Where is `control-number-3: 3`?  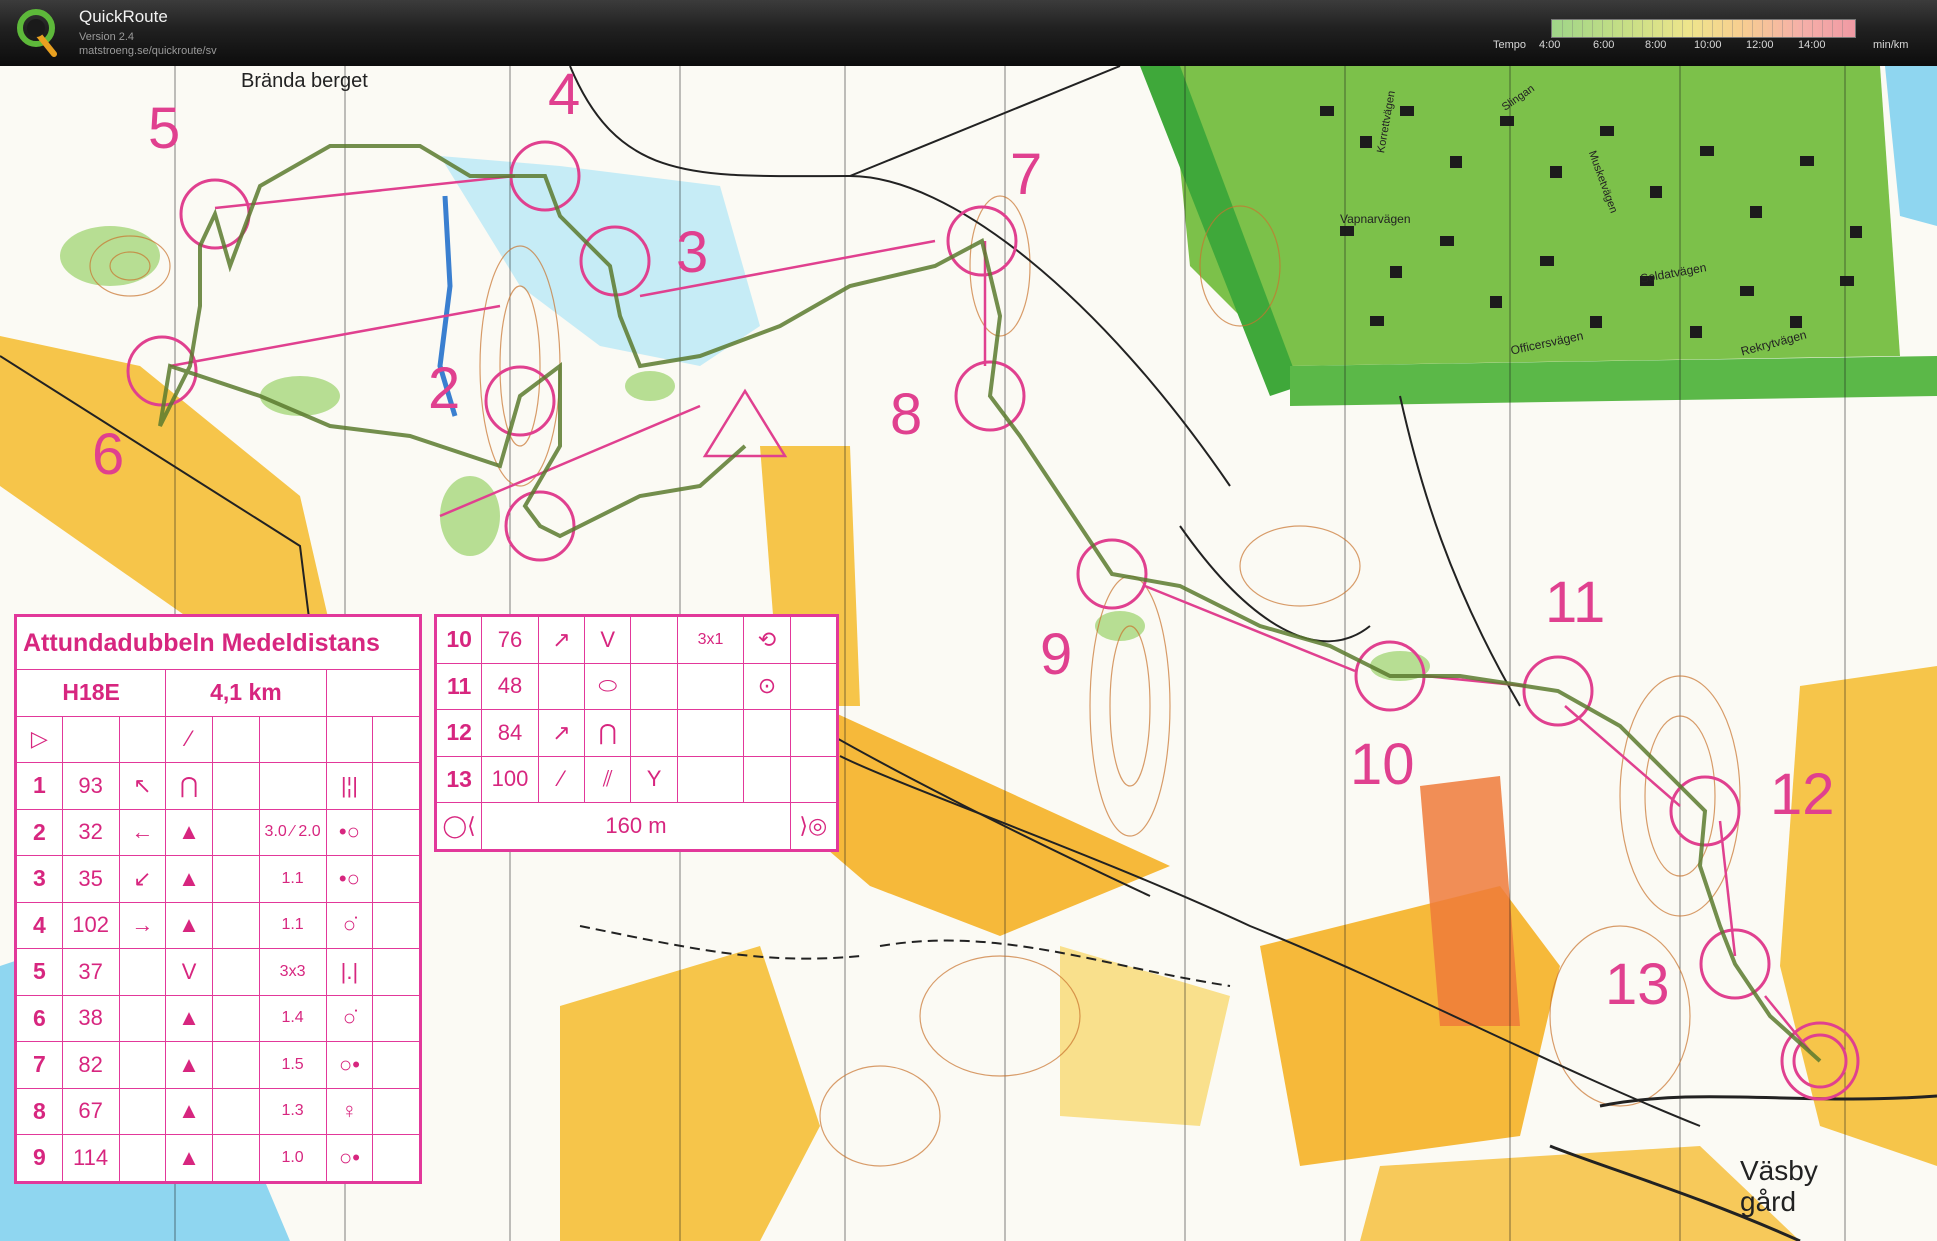
control-number-3: 3 is located at coordinates (692, 252).